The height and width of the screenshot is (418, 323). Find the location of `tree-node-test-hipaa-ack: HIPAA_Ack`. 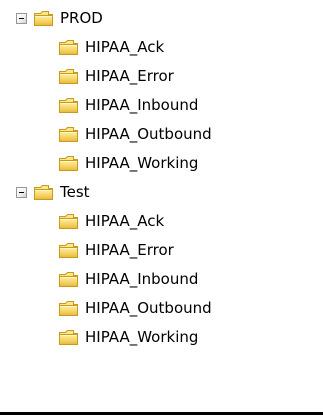

tree-node-test-hipaa-ack: HIPAA_Ack is located at coordinates (111, 221).